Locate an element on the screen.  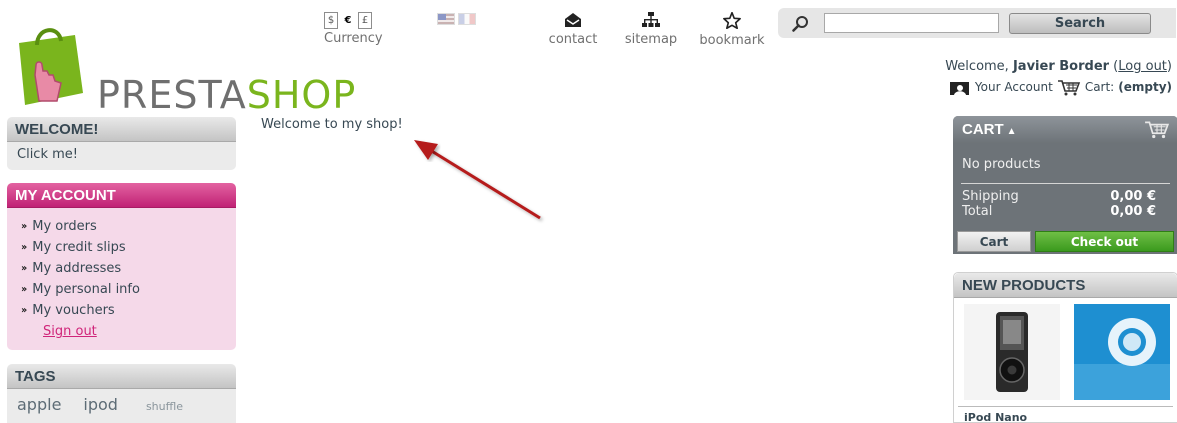
shopping-bag-logo-icon is located at coordinates (51, 66).